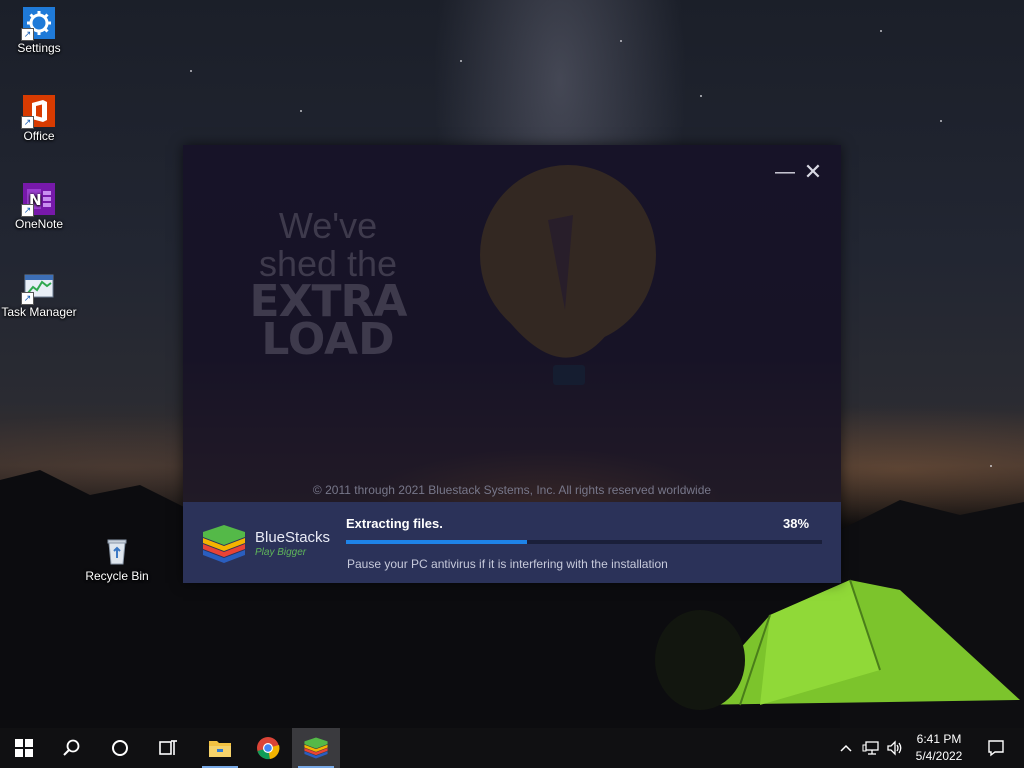 The width and height of the screenshot is (1024, 768). I want to click on speaker-icon, so click(894, 748).